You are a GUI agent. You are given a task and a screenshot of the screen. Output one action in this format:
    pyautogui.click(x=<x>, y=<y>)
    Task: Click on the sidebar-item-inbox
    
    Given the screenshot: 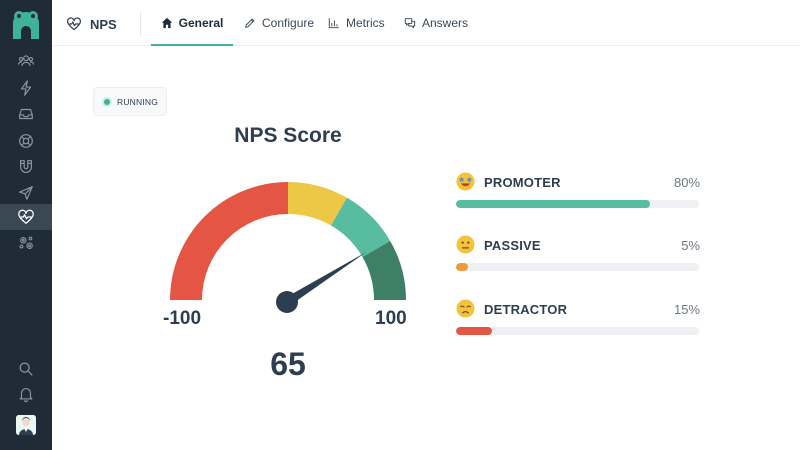 What is the action you would take?
    pyautogui.click(x=26, y=114)
    